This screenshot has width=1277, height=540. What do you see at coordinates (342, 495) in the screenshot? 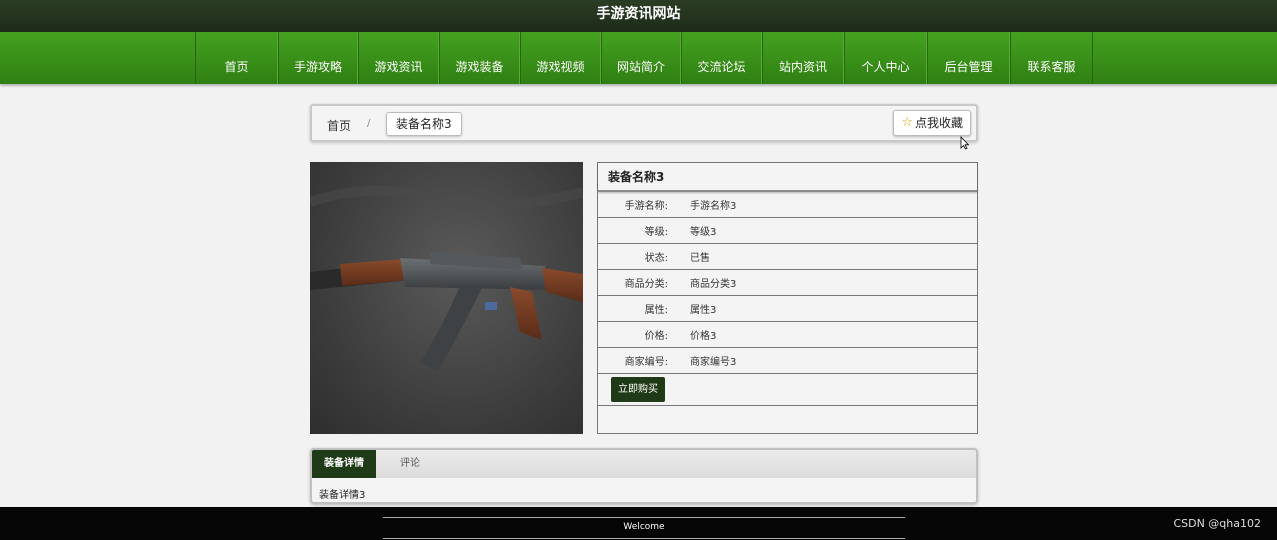
I see `tab-content: 装备详情3` at bounding box center [342, 495].